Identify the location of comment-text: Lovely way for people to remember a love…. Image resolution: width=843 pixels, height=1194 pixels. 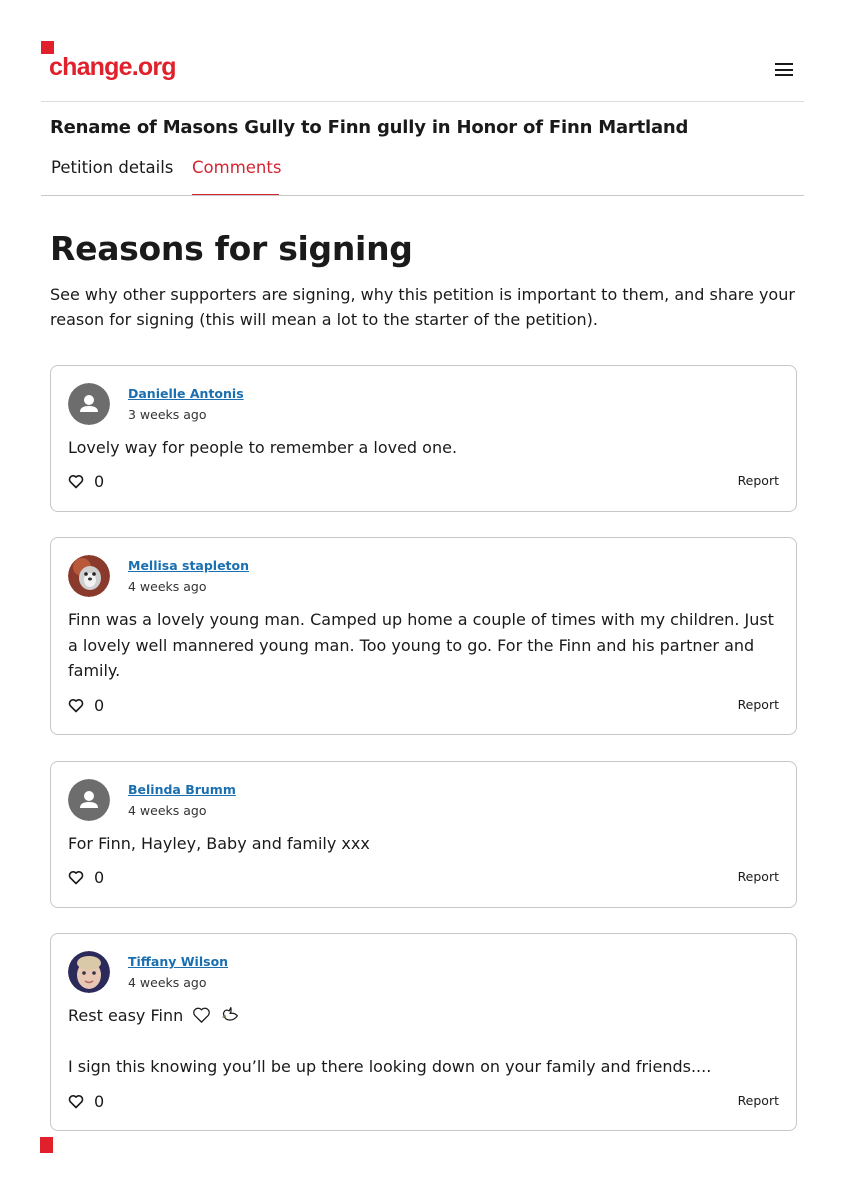
(263, 447).